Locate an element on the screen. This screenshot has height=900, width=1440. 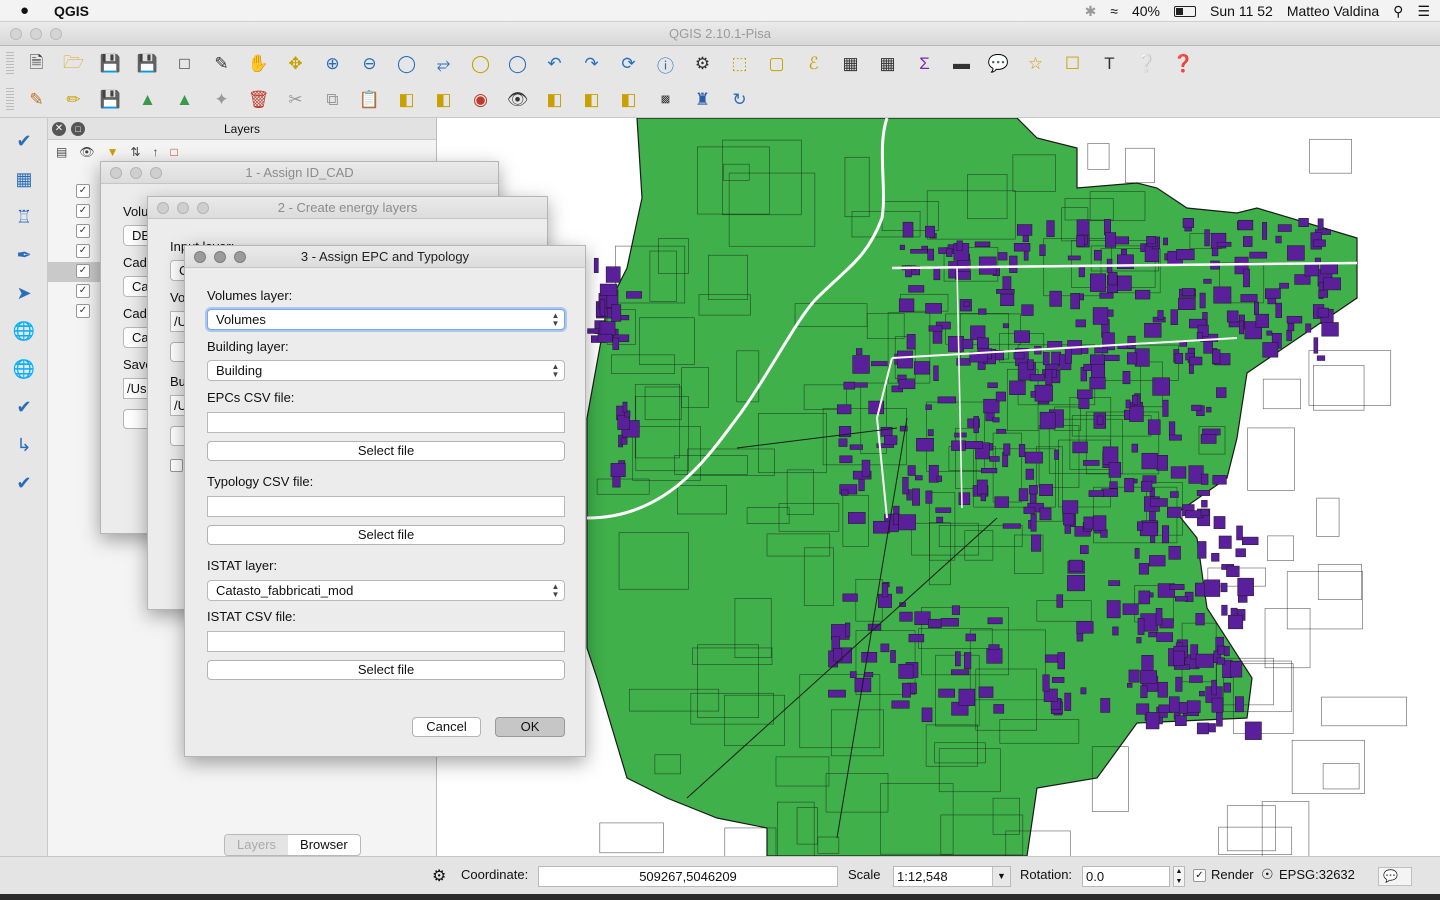
show-hide-labels-icon: 👁 is located at coordinates (518, 100).